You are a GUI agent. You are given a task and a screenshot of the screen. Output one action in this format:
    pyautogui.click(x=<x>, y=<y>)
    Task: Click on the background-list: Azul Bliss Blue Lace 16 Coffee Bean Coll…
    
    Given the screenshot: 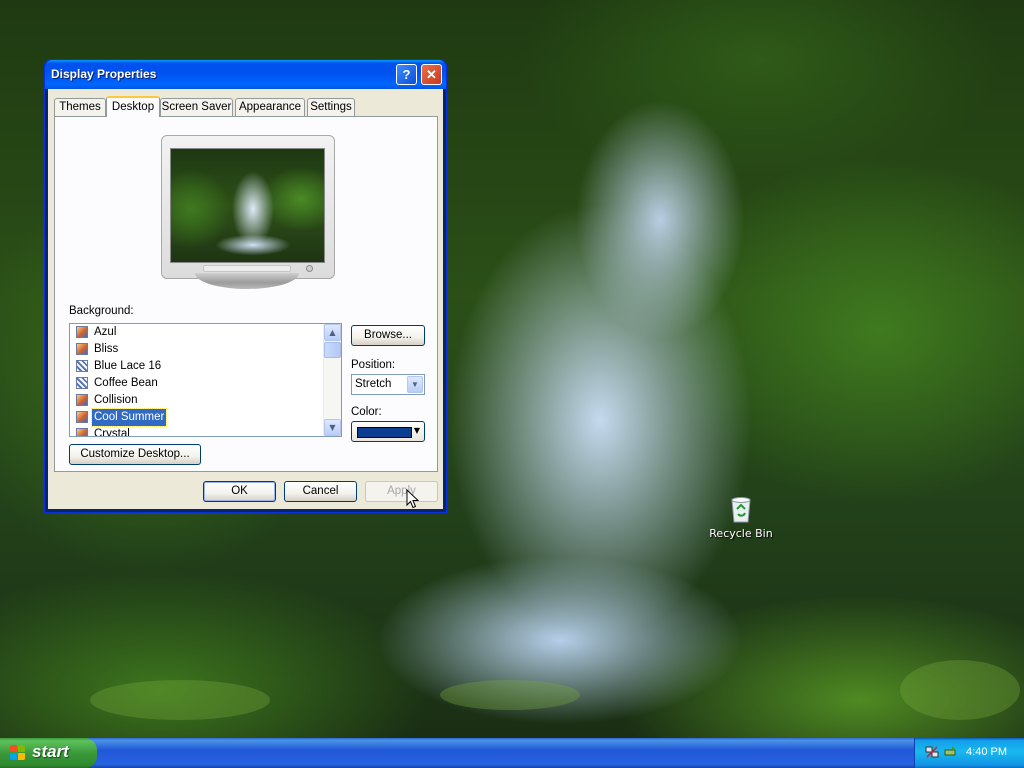 What is the action you would take?
    pyautogui.click(x=205, y=380)
    